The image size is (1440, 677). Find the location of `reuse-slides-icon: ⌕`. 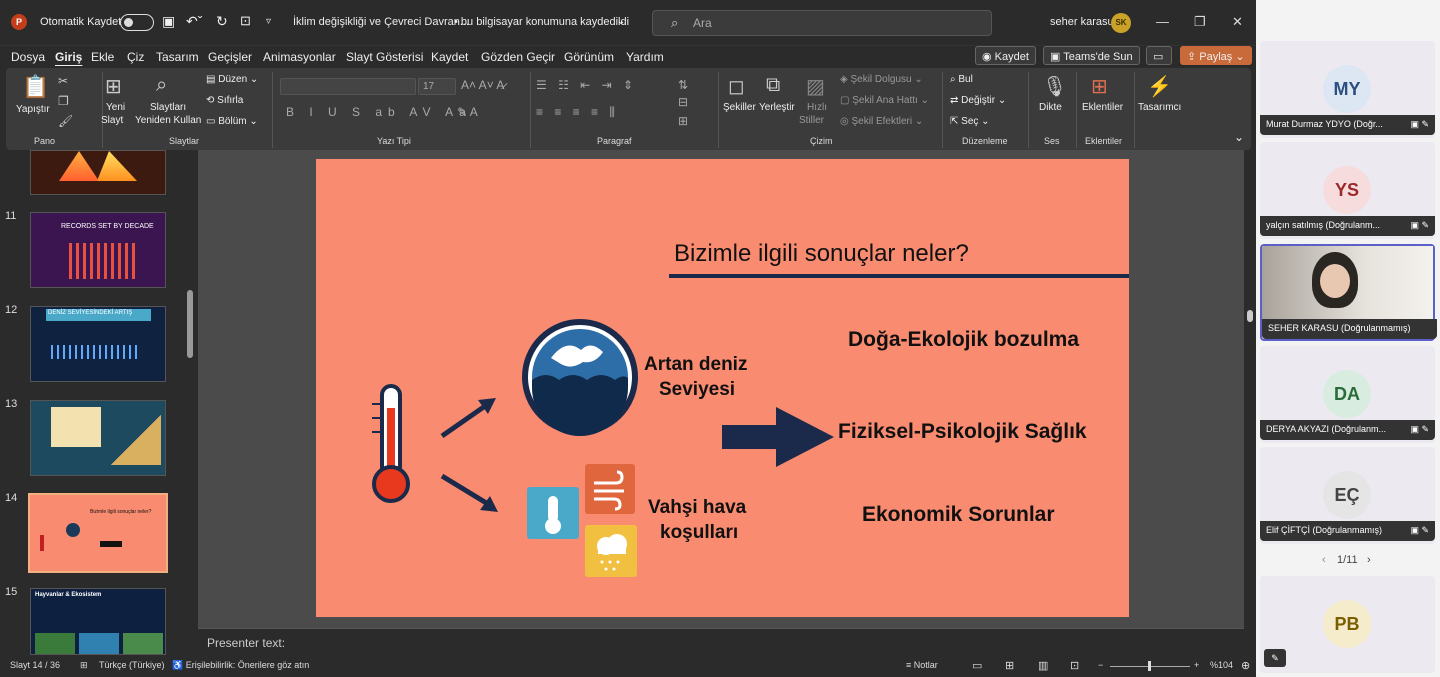

reuse-slides-icon: ⌕ is located at coordinates (161, 85).